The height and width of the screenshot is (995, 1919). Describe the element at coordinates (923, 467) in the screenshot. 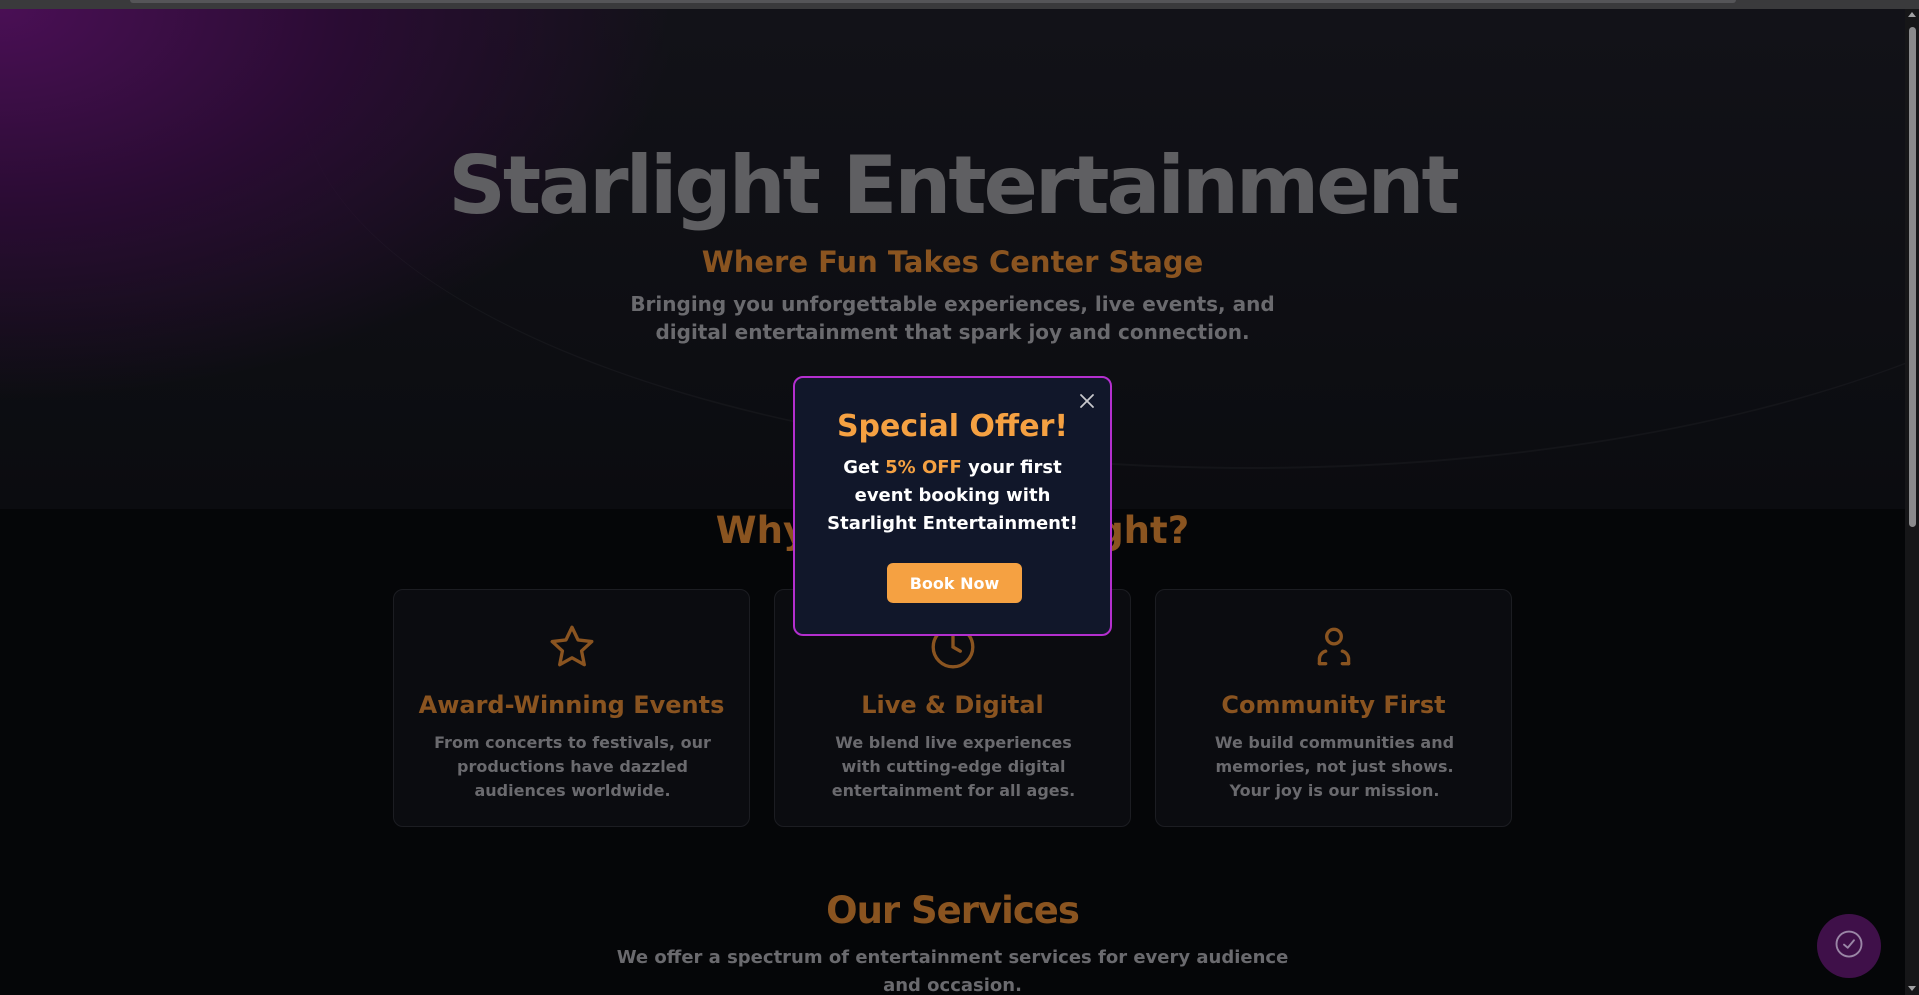

I see `discount-highlight: 5% OFF` at that location.